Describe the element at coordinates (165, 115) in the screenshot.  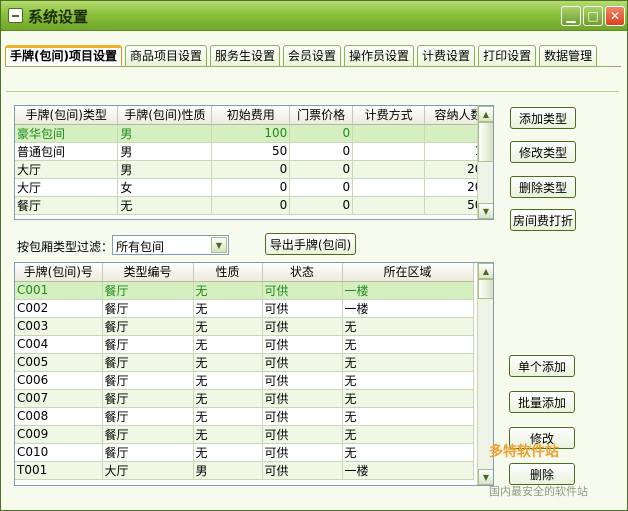
I see `column-header: 手牌(包间)性质` at that location.